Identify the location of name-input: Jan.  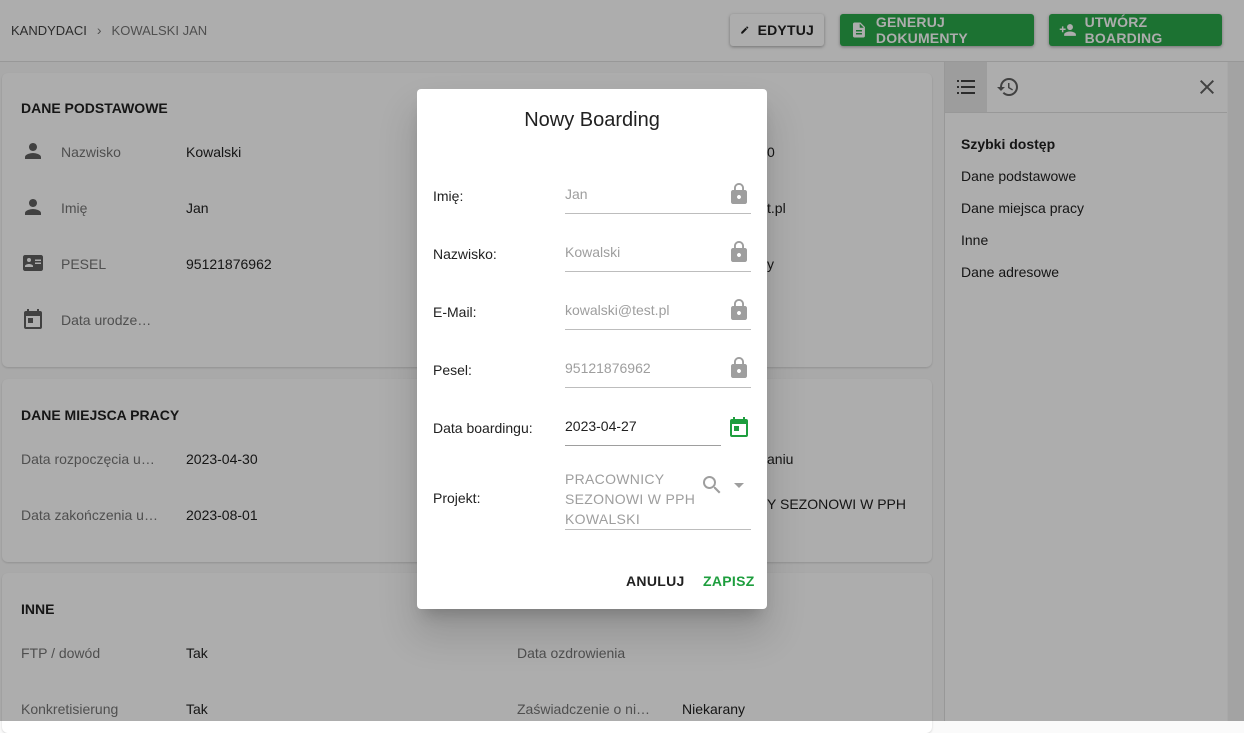
(576, 194).